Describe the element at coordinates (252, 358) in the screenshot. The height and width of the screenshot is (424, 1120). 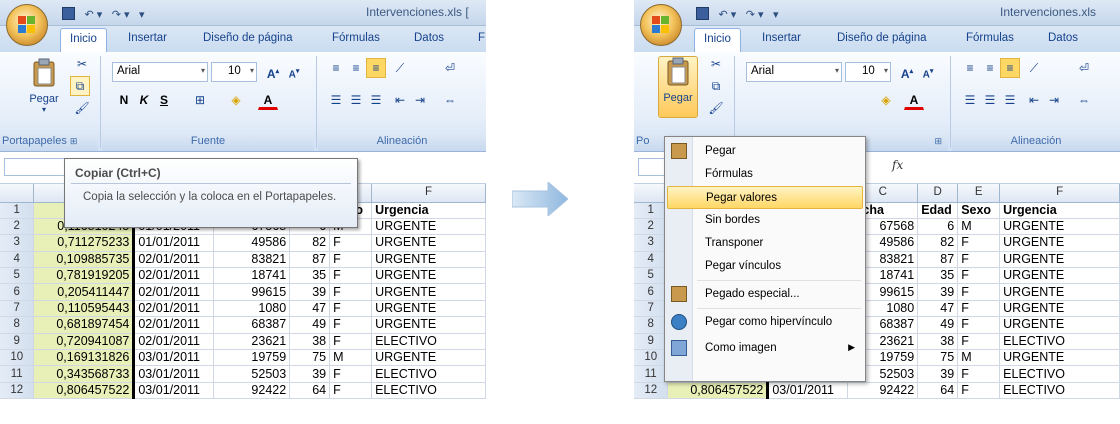
I see `table-cell: 19759` at that location.